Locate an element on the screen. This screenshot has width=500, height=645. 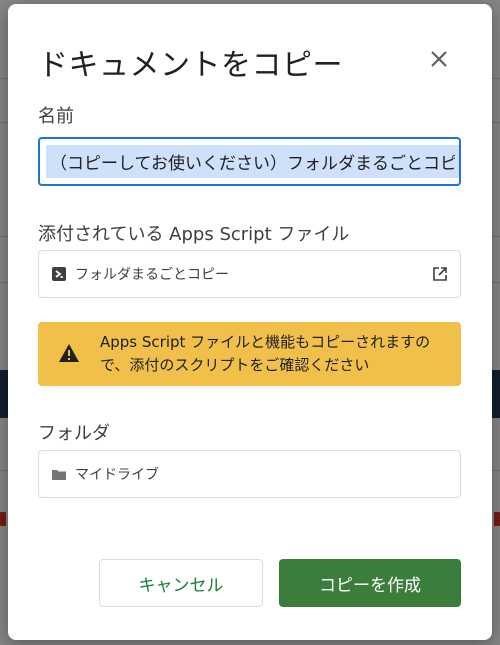
warning-icon is located at coordinates (69, 353).